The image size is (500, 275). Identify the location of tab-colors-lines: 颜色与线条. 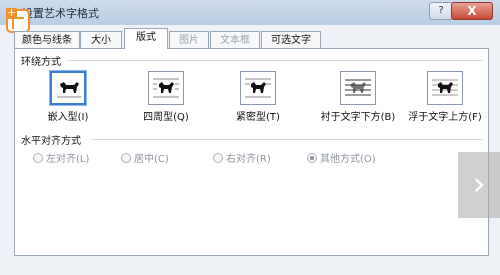
(47, 39).